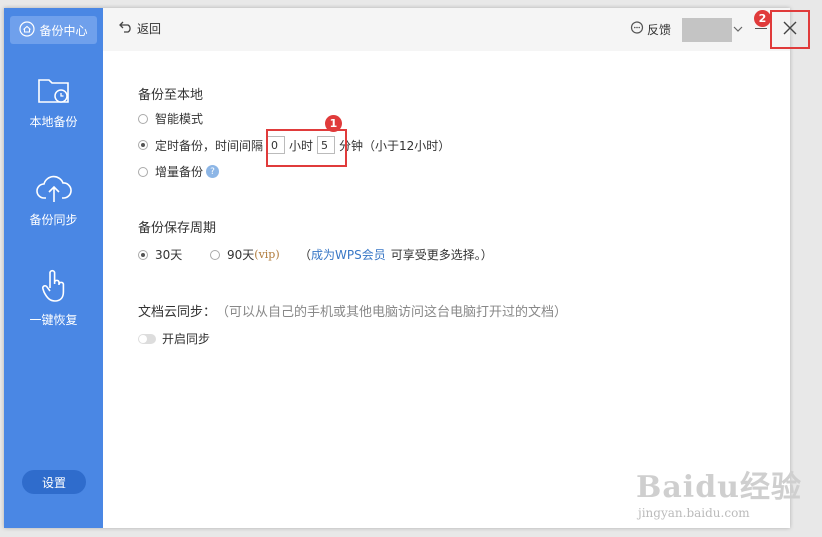  I want to click on sidebar: 备份中心 本地备份 备份同步 一键恢复 设置, so click(53, 268).